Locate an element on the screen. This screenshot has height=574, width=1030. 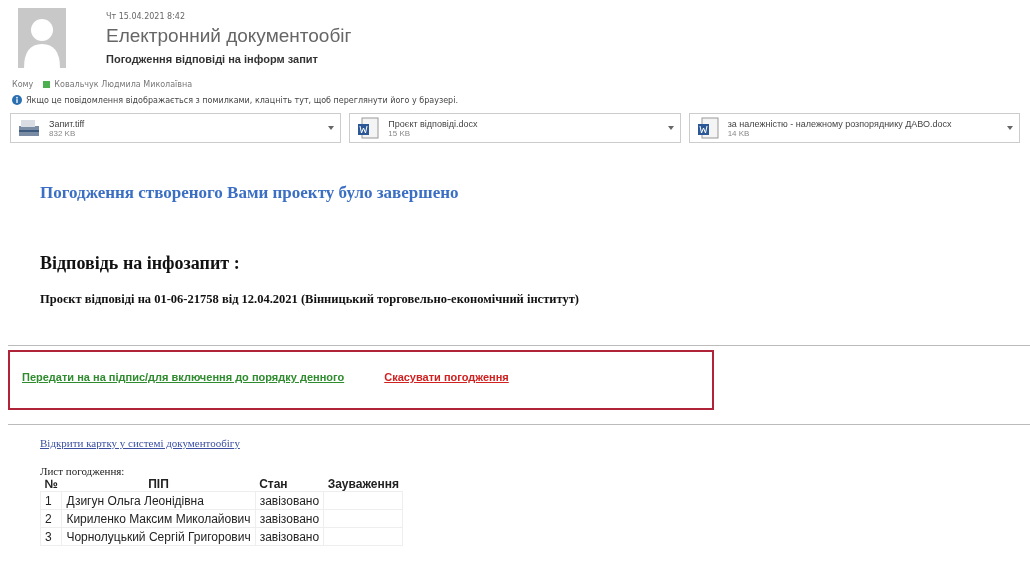
sender-name: Електронний документообіг is located at coordinates (229, 36).